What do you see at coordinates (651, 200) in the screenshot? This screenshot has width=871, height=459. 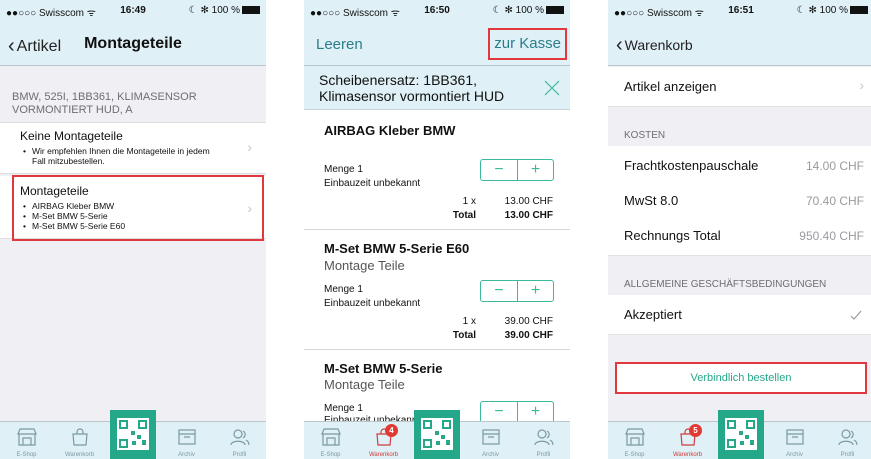 I see `cost-label: MwSt 8.0` at bounding box center [651, 200].